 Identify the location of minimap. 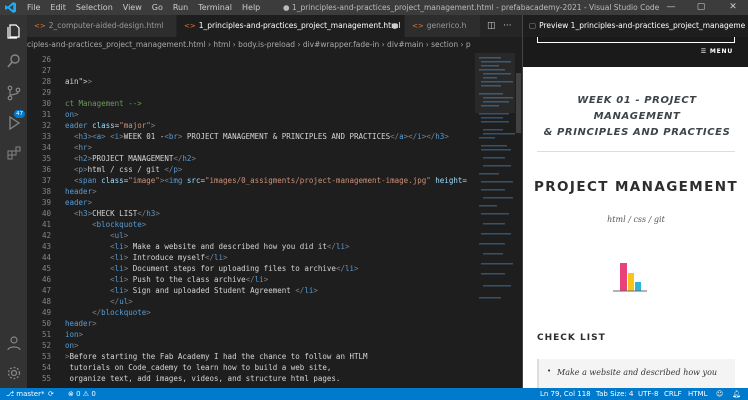
(495, 220).